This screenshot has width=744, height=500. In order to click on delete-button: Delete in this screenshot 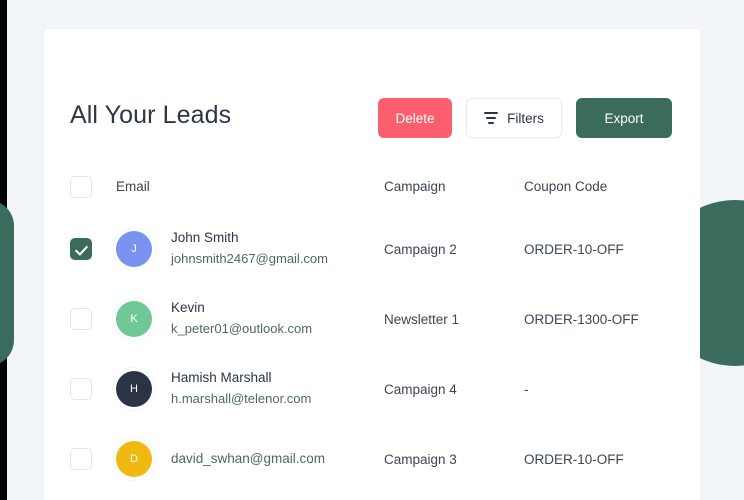, I will do `click(415, 118)`.